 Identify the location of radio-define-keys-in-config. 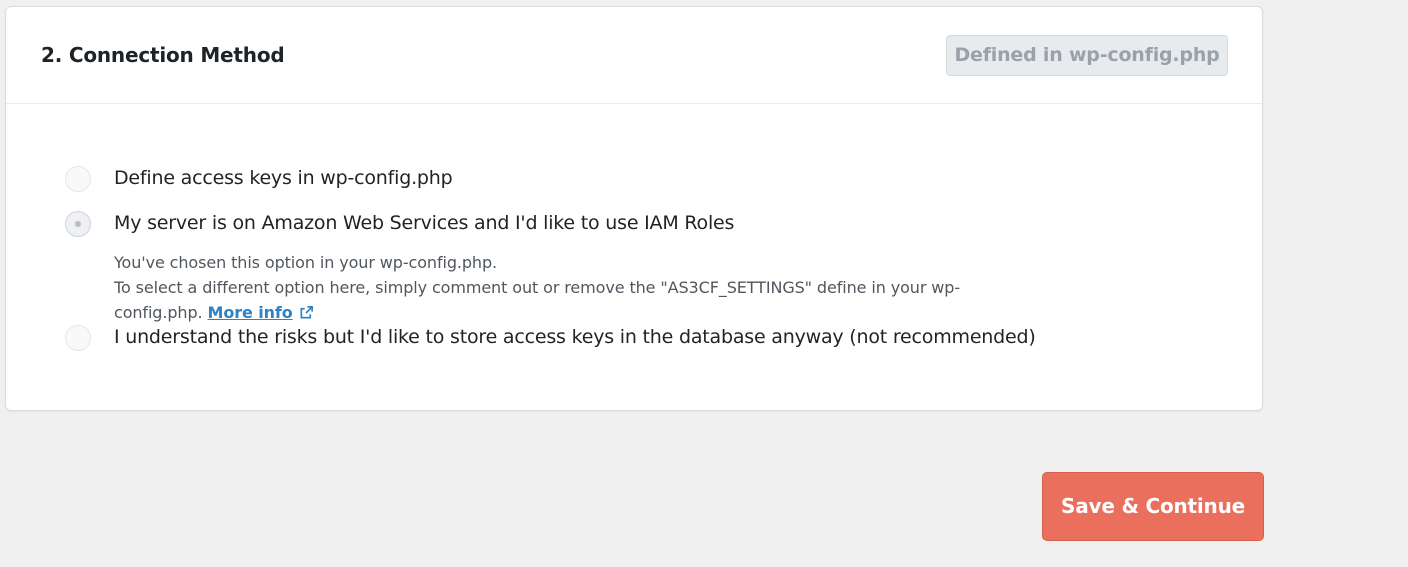
(78, 179).